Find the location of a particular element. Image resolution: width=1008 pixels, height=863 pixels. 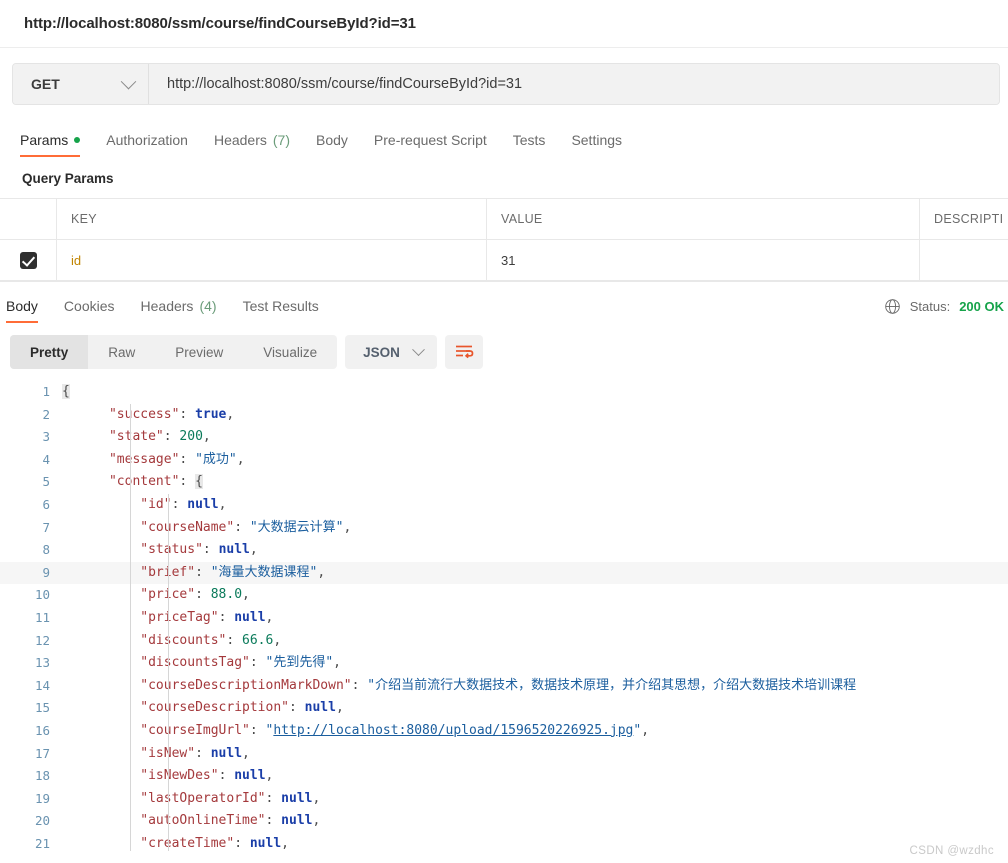

code-line-text: "isNewDes": null, is located at coordinates (535, 776).